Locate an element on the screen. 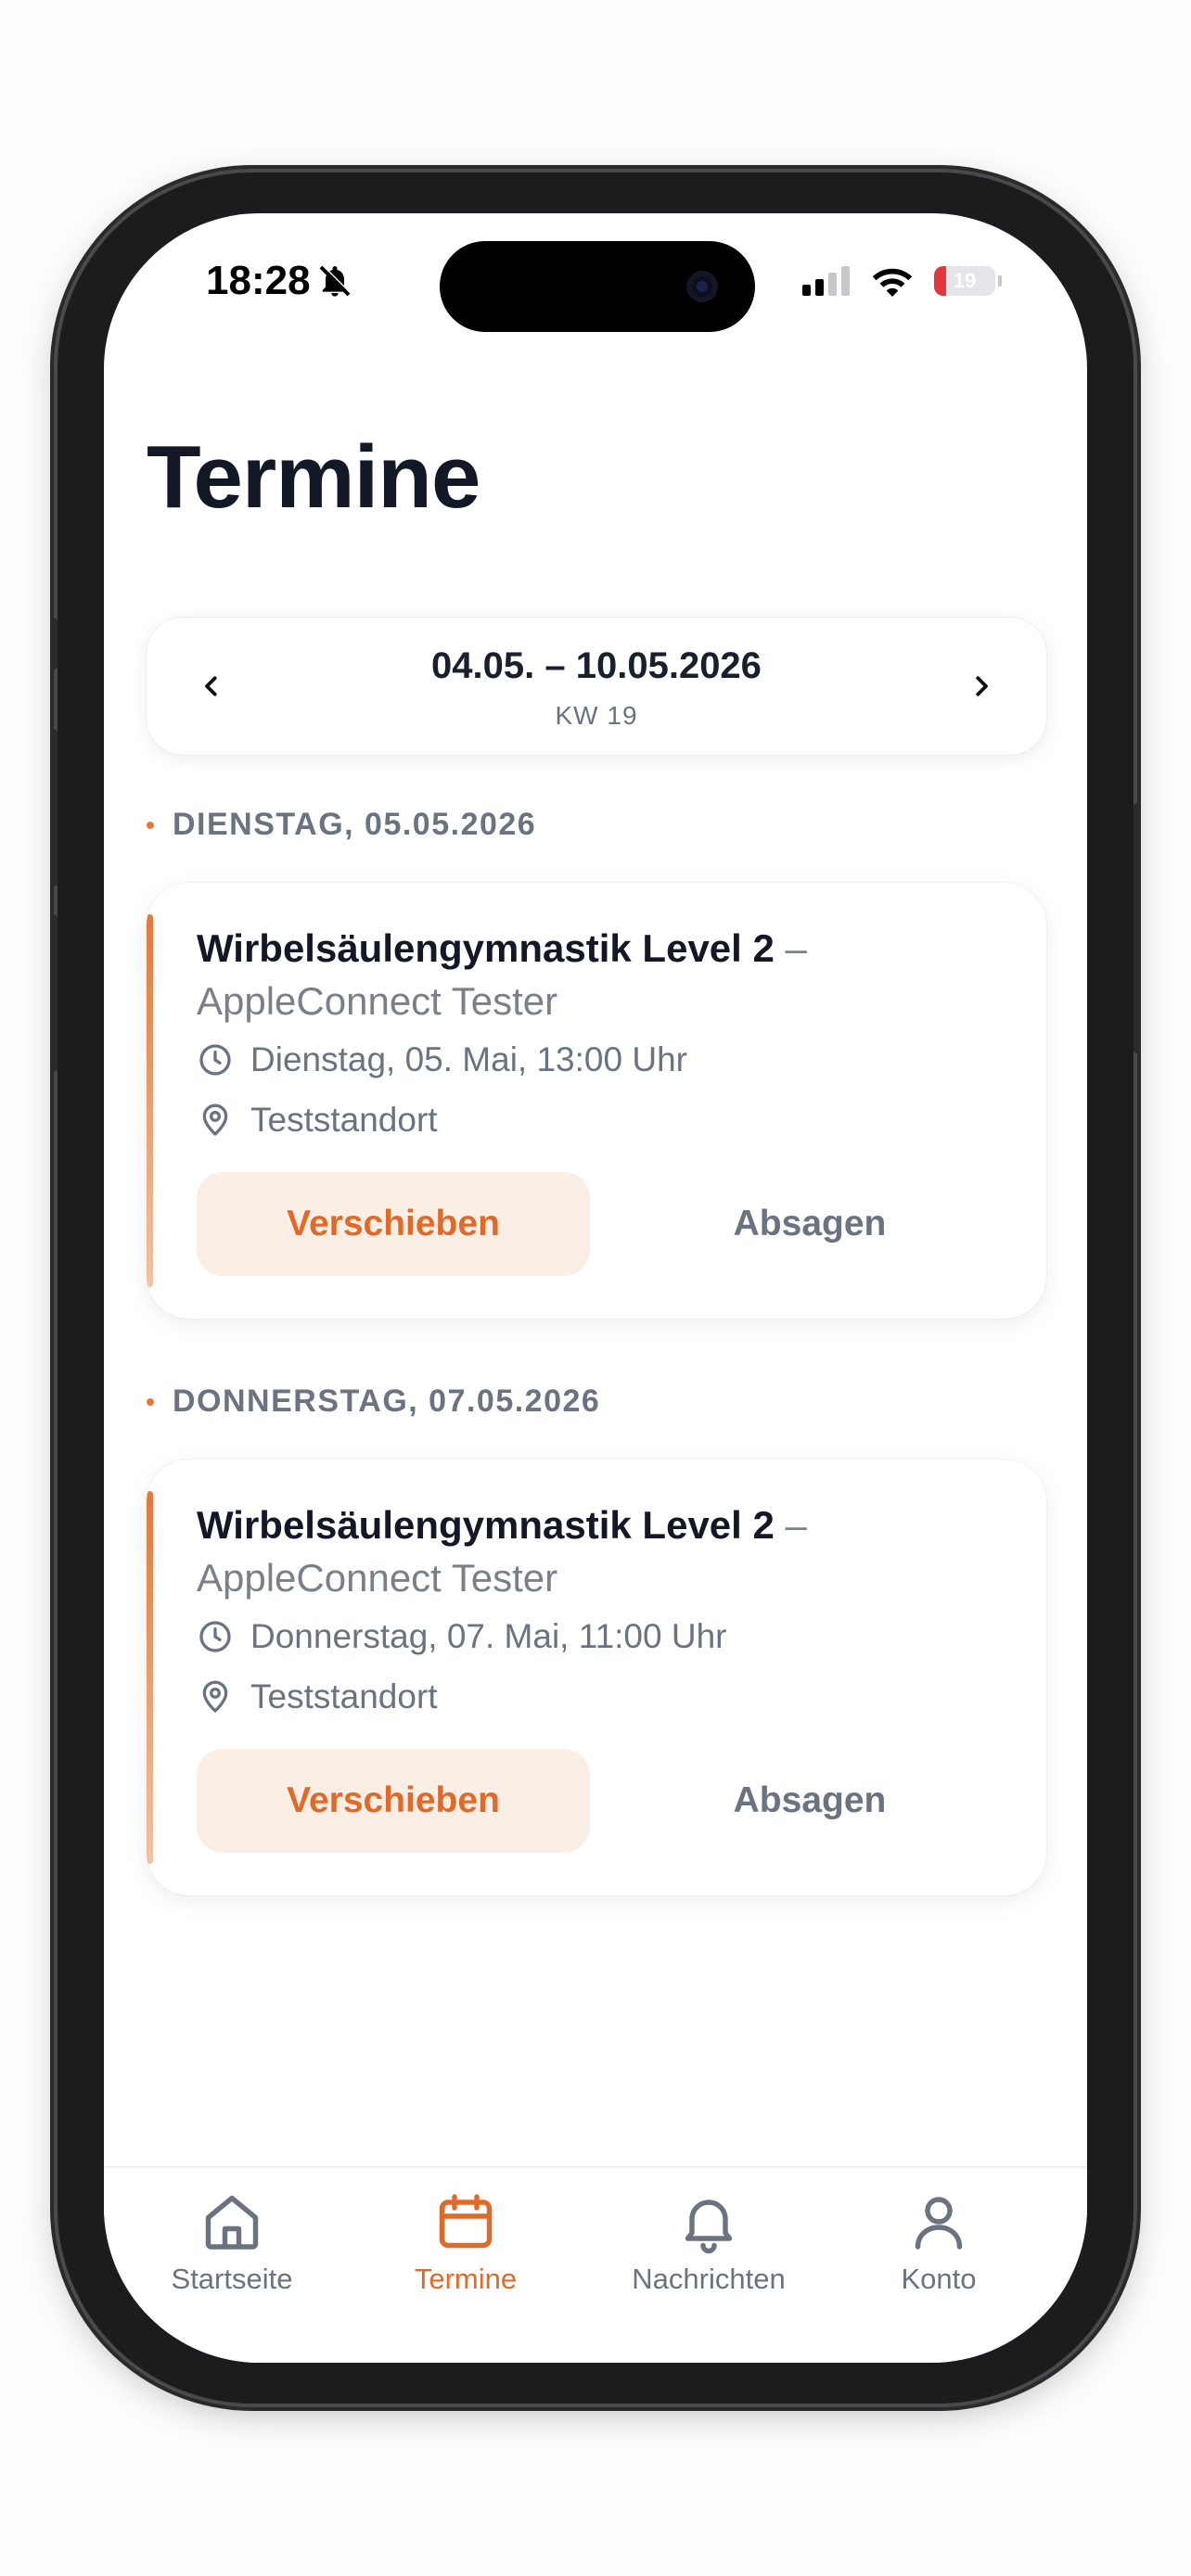 The image size is (1191, 2576). tab-konto: Konto is located at coordinates (938, 2242).